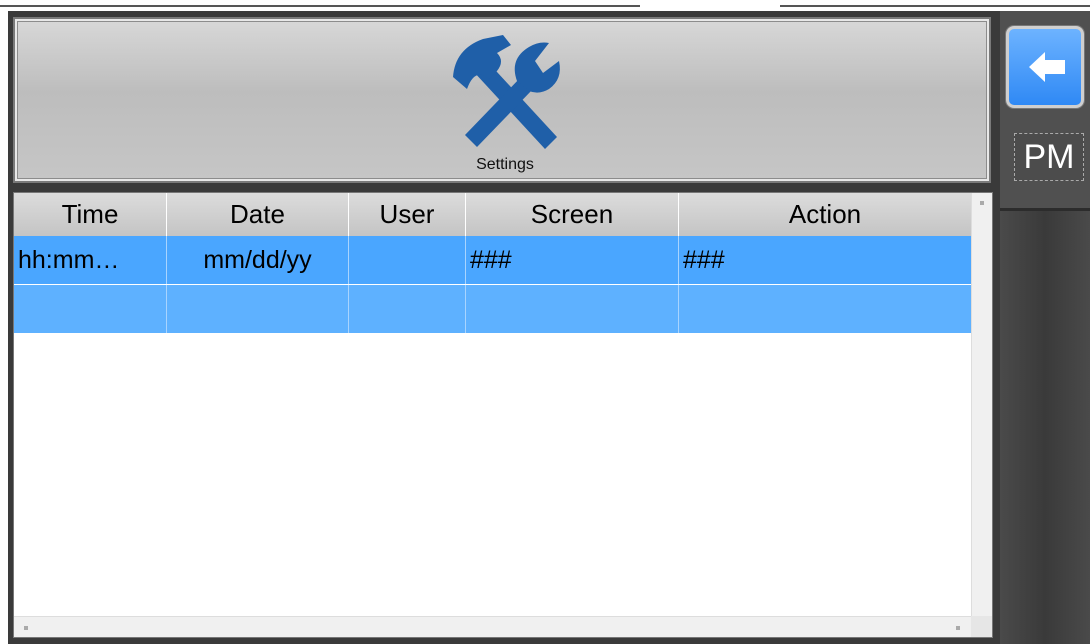 This screenshot has height=644, width=1090. Describe the element at coordinates (26, 628) in the screenshot. I see `scroll-left-indicator` at that location.